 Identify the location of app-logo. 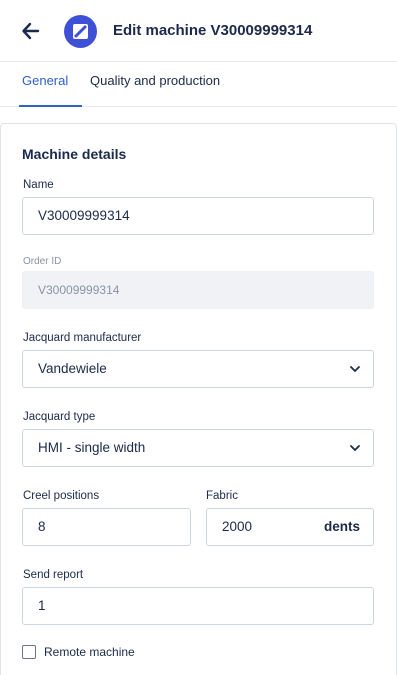
(80, 31).